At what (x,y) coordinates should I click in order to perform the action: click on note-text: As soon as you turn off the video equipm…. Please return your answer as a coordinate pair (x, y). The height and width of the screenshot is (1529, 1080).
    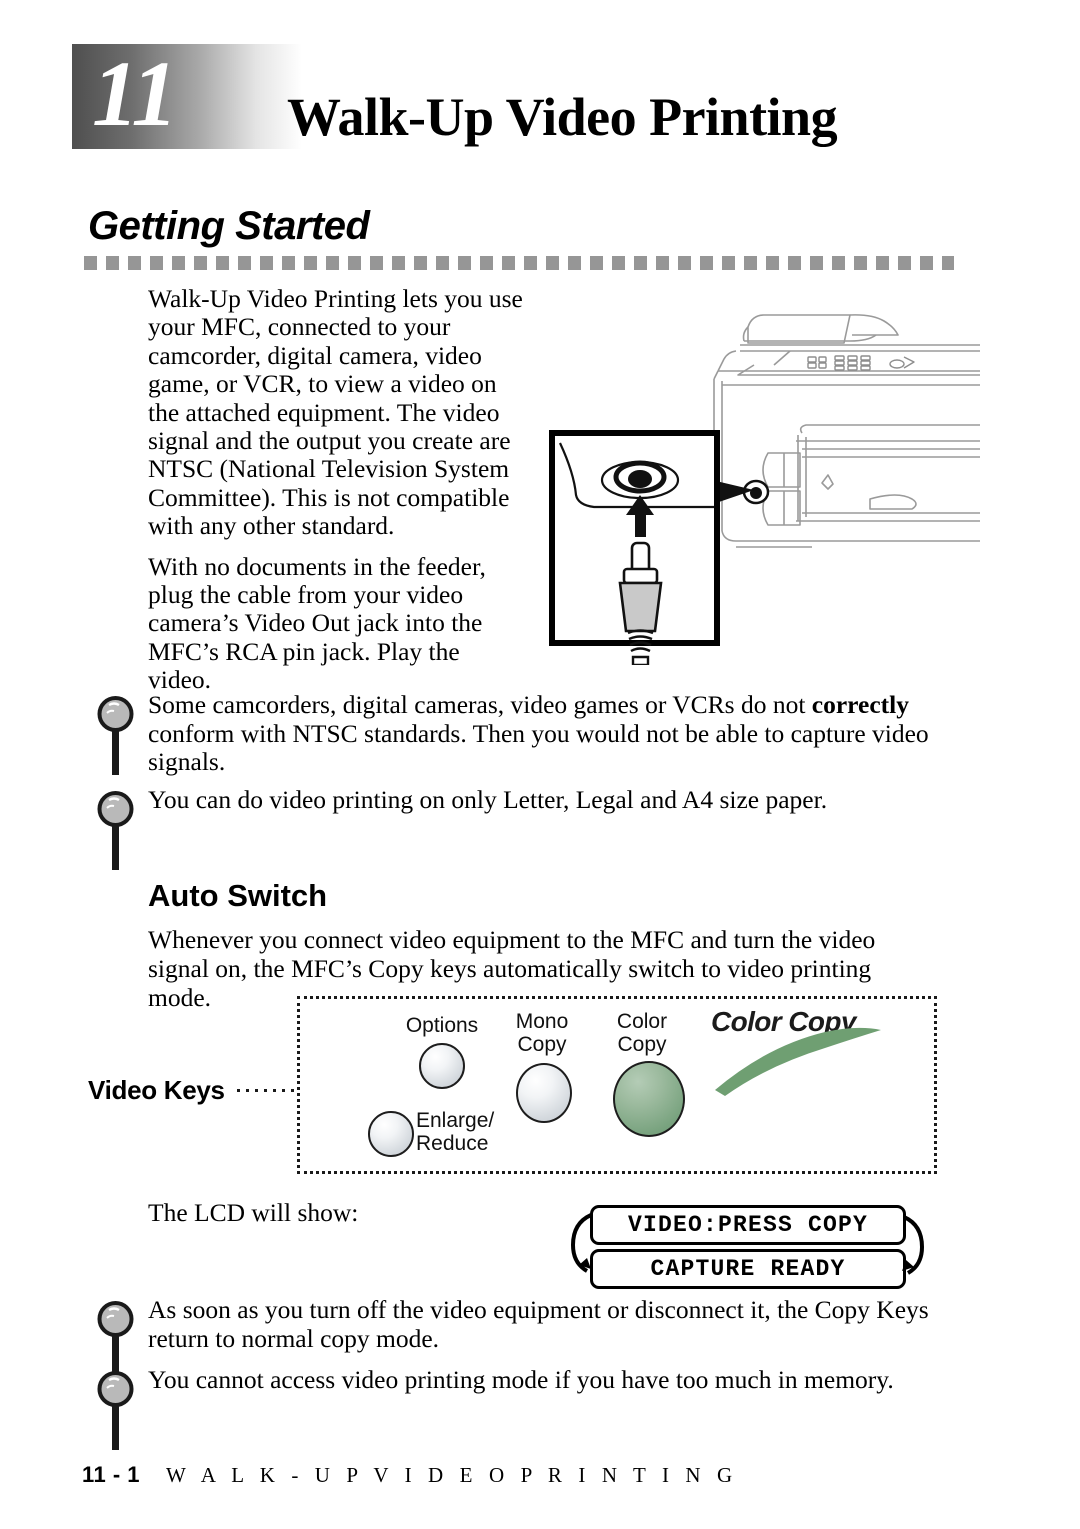
    Looking at the image, I should click on (538, 1324).